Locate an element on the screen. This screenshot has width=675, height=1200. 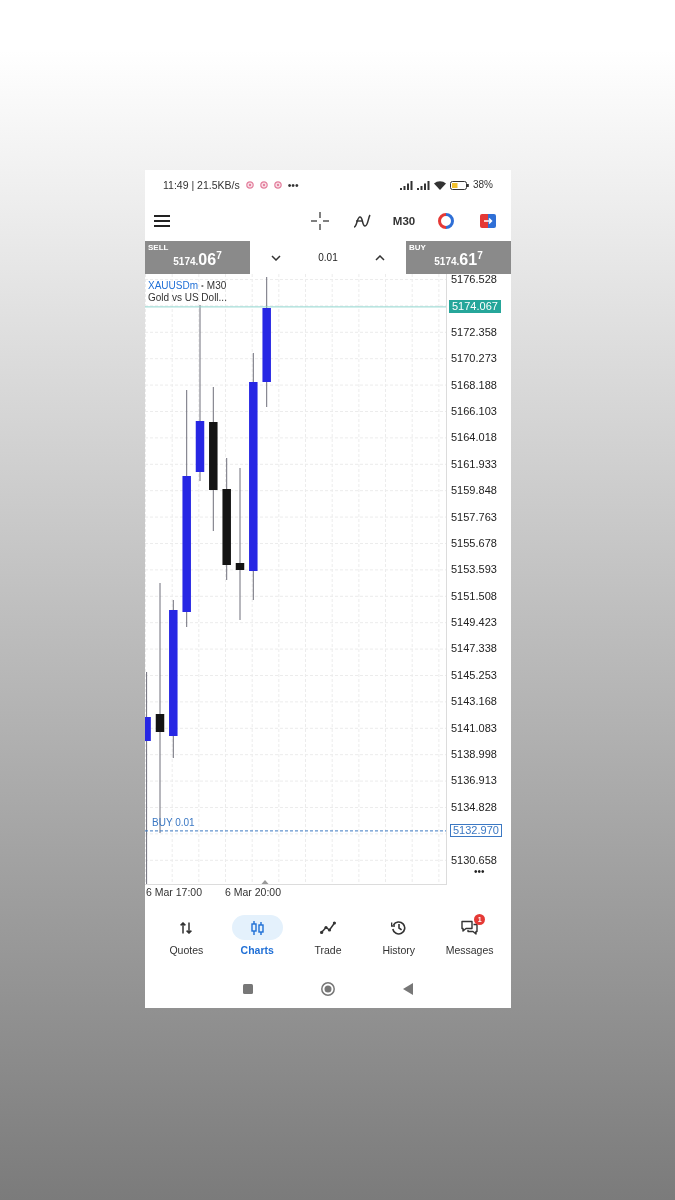
price-label: 5164.018 is located at coordinates (474, 438).